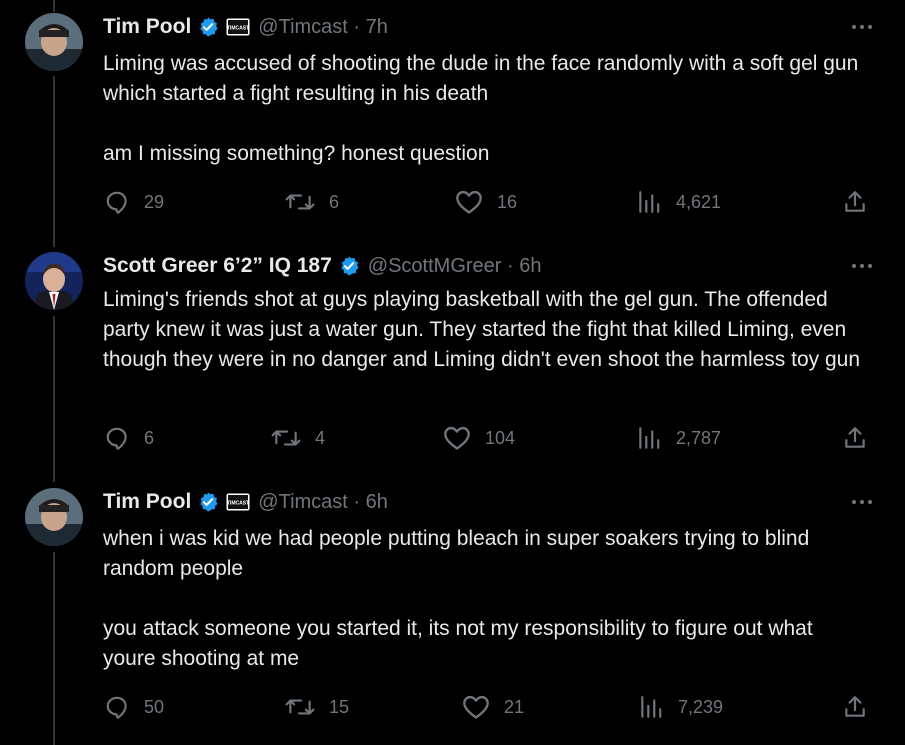 The height and width of the screenshot is (745, 905). What do you see at coordinates (134, 202) in the screenshot?
I see `reply-button: 29` at bounding box center [134, 202].